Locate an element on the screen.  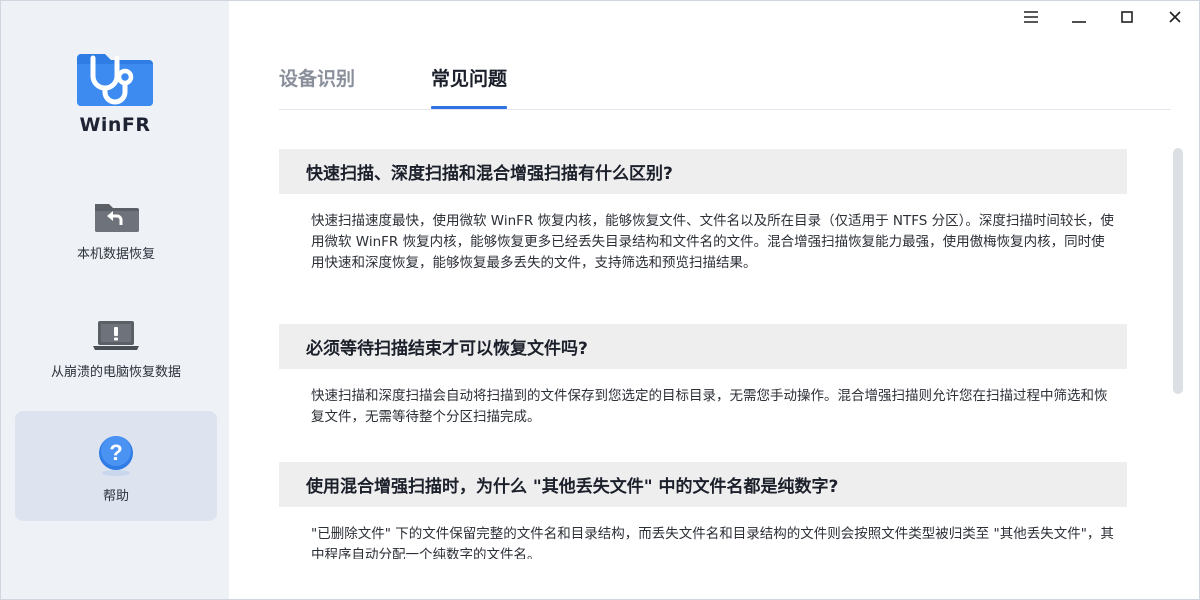
maximize-button is located at coordinates (1127, 17).